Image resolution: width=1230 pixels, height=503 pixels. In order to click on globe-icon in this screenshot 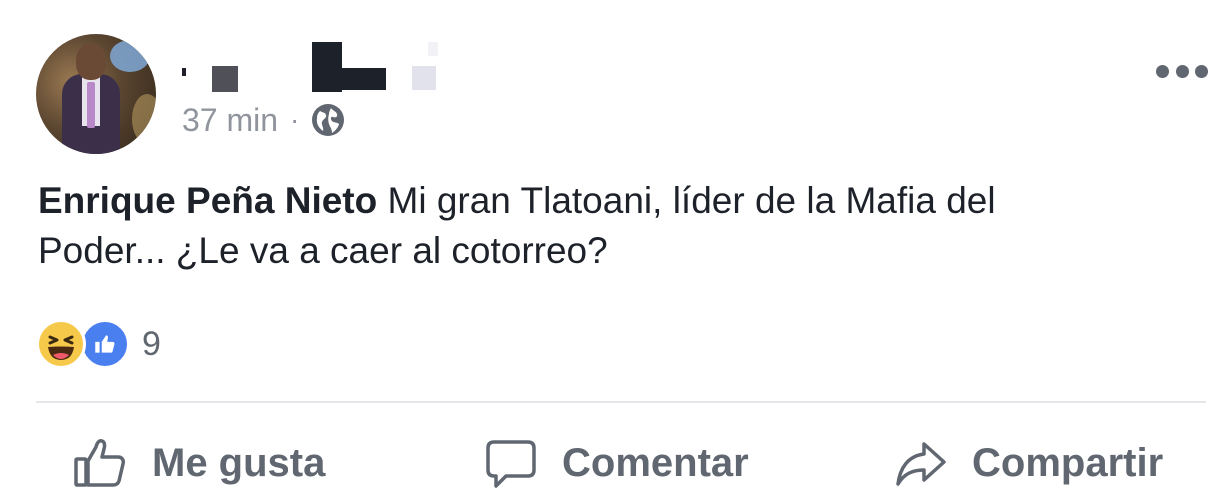, I will do `click(328, 120)`.